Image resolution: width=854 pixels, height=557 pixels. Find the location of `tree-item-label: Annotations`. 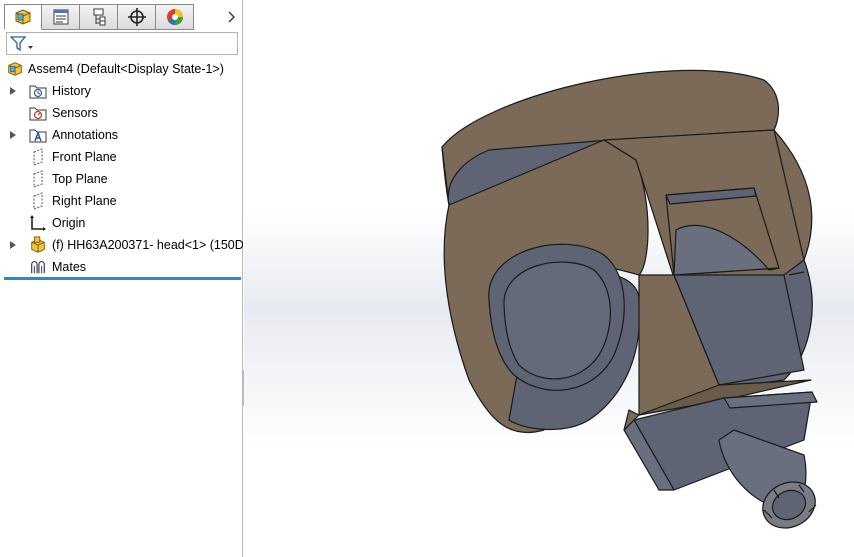

tree-item-label: Annotations is located at coordinates (85, 135).